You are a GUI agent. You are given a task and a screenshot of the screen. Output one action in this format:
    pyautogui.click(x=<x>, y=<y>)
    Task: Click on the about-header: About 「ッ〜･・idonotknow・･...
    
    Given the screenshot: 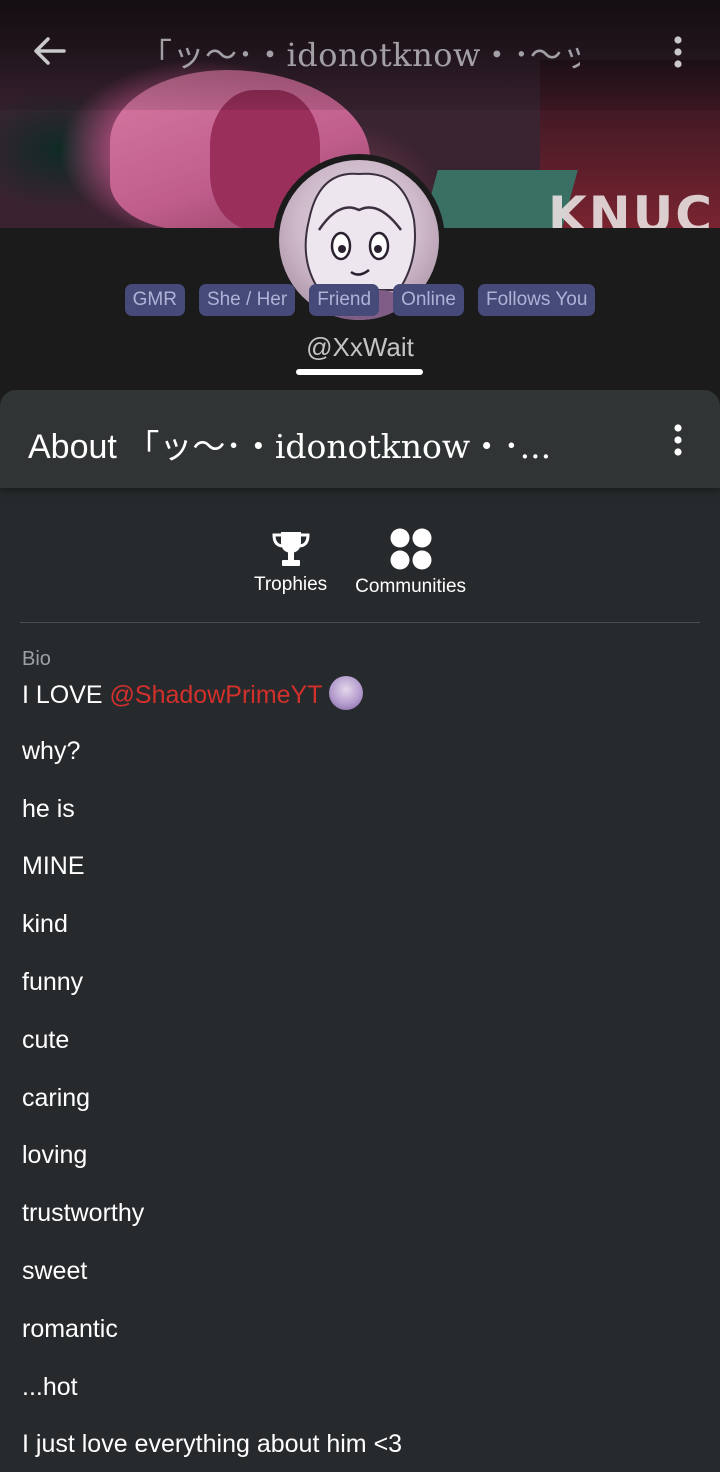 What is the action you would take?
    pyautogui.click(x=360, y=439)
    